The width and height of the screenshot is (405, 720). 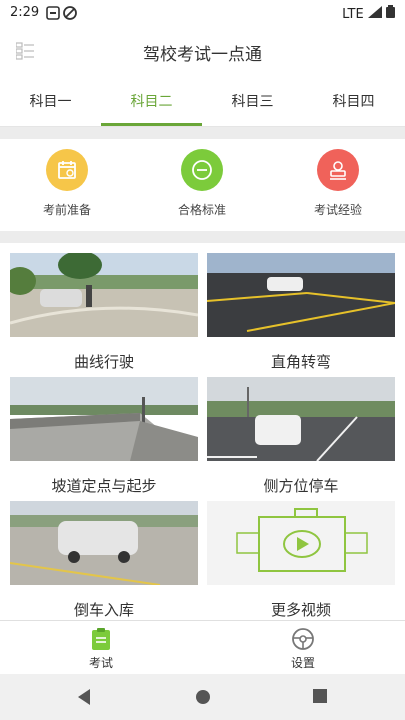 What do you see at coordinates (303, 639) in the screenshot?
I see `steering-wheel-icon` at bounding box center [303, 639].